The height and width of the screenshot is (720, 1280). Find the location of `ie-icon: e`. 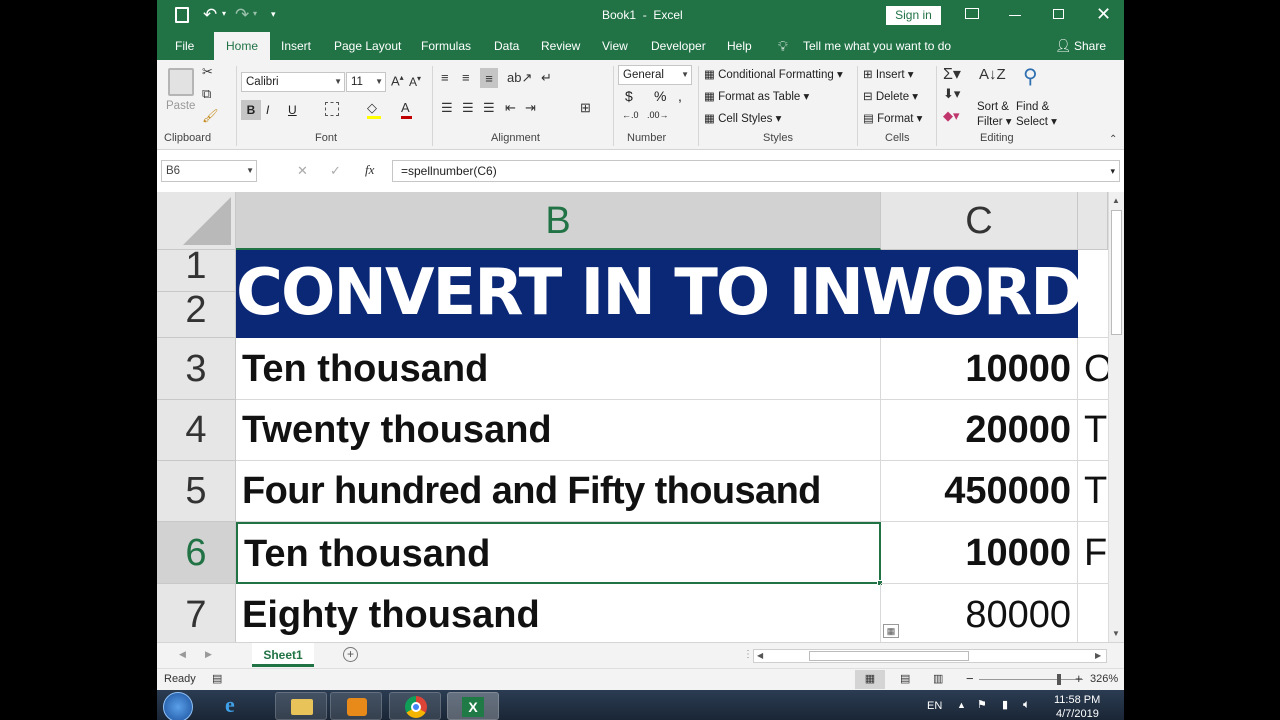

ie-icon: e is located at coordinates (230, 705).